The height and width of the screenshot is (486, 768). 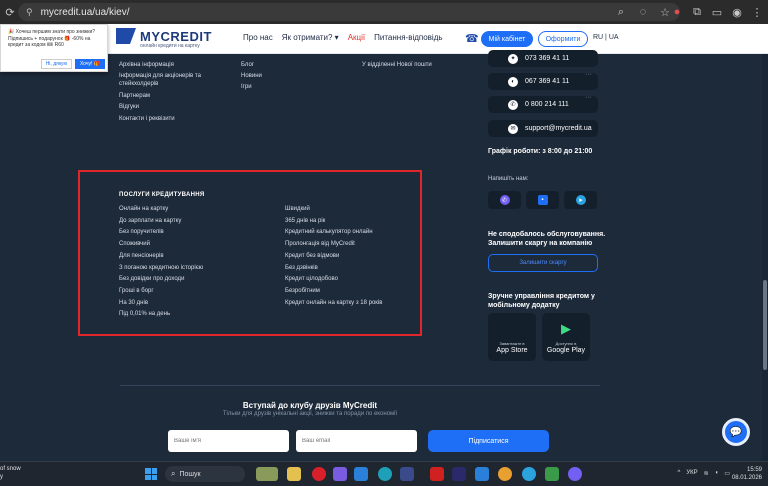 What do you see at coordinates (10, 12) in the screenshot?
I see `reload-icon: ⟳` at bounding box center [10, 12].